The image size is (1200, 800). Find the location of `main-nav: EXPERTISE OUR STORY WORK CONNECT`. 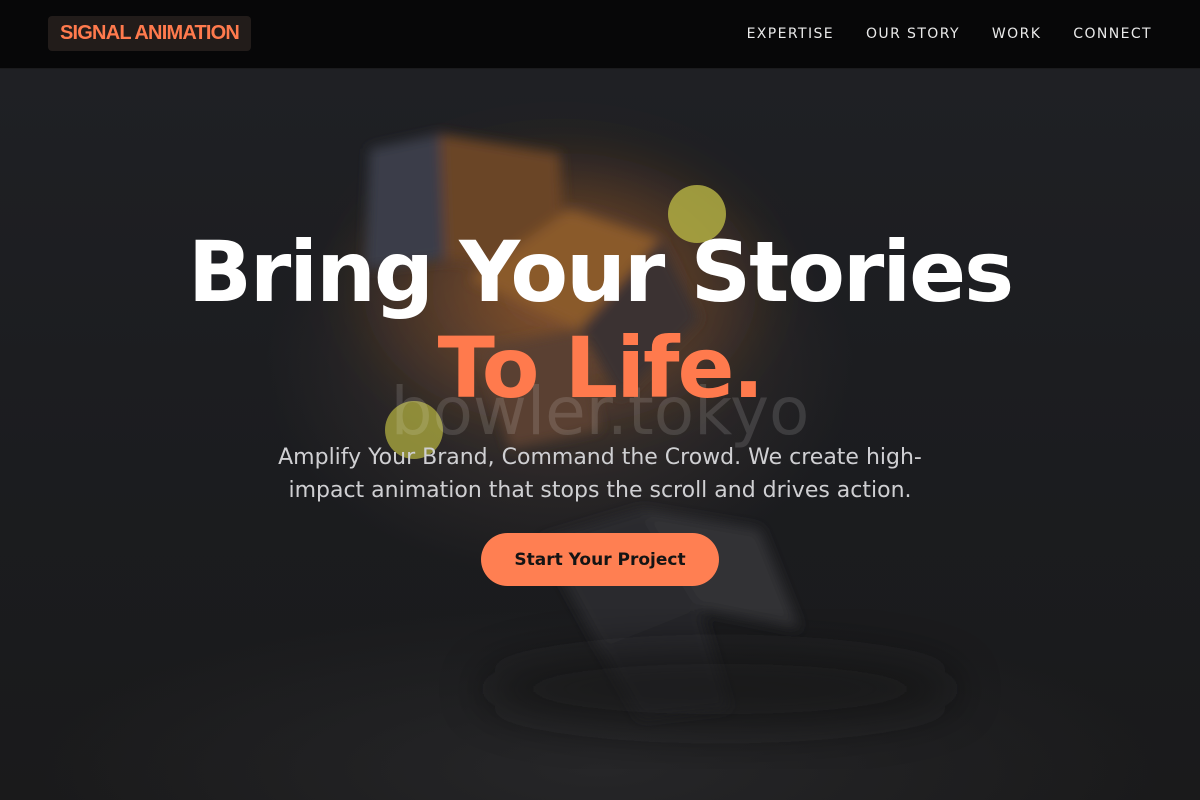

main-nav: EXPERTISE OUR STORY WORK CONNECT is located at coordinates (949, 34).